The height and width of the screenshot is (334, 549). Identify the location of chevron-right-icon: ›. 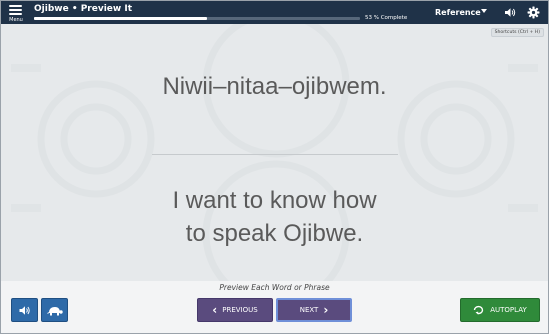
(326, 310).